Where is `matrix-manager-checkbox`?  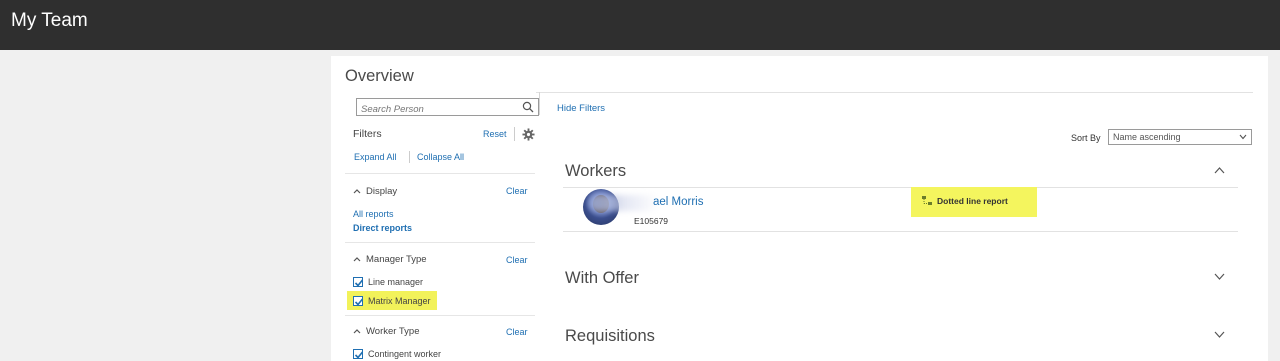
matrix-manager-checkbox is located at coordinates (358, 300).